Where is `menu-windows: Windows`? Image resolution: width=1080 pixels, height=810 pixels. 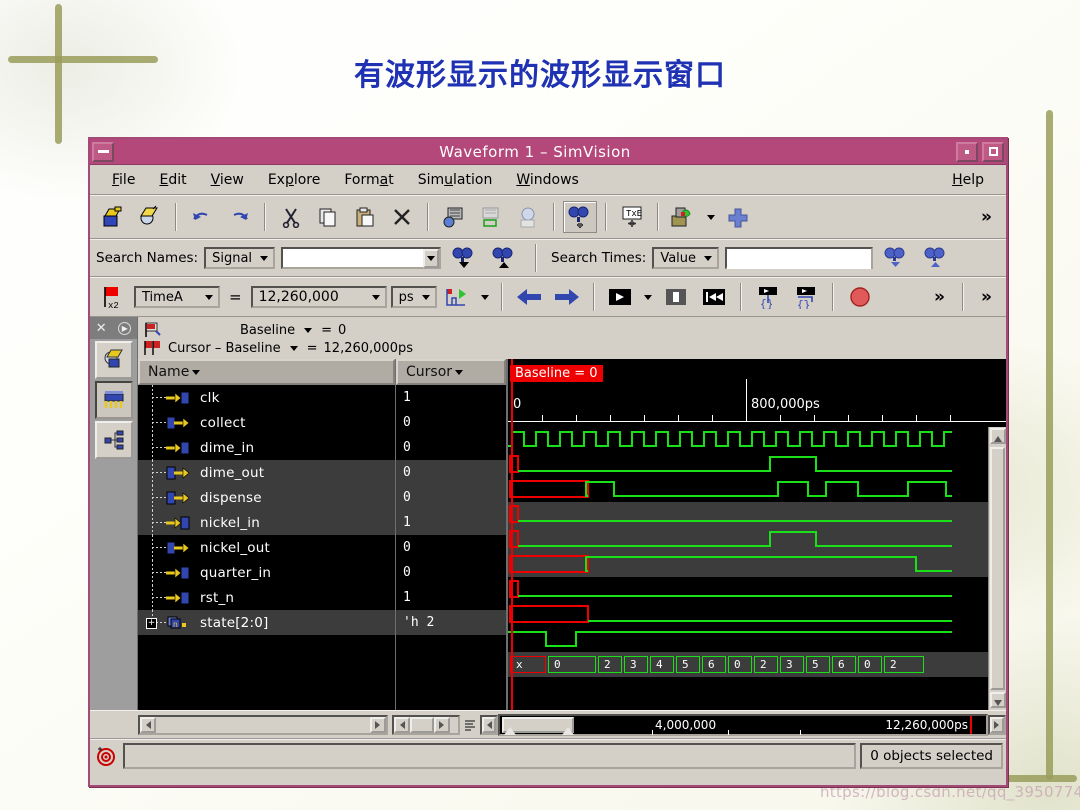 menu-windows: Windows is located at coordinates (547, 180).